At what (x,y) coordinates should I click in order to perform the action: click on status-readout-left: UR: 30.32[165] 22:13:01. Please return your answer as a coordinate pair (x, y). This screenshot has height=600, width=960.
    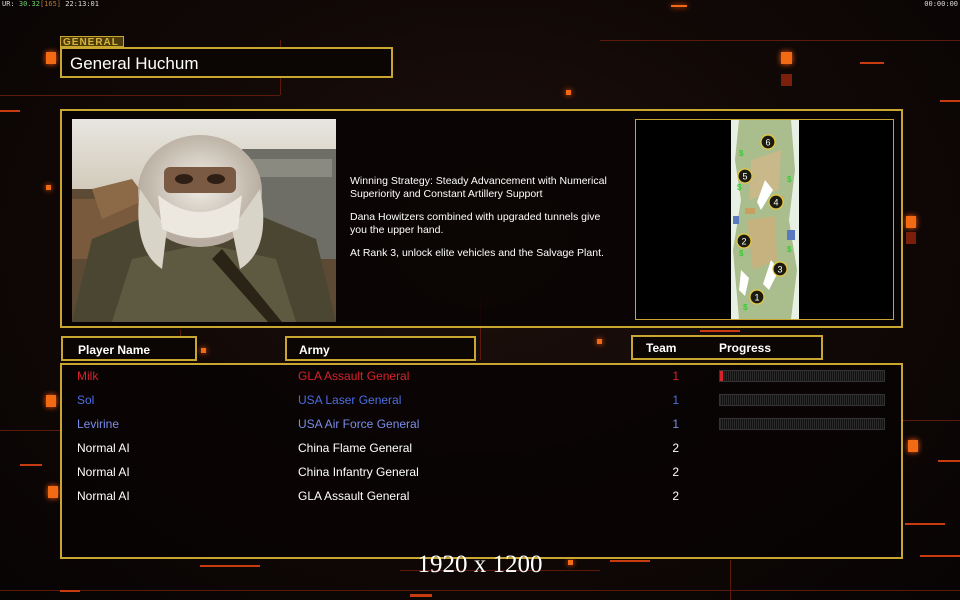
    Looking at the image, I should click on (50, 4).